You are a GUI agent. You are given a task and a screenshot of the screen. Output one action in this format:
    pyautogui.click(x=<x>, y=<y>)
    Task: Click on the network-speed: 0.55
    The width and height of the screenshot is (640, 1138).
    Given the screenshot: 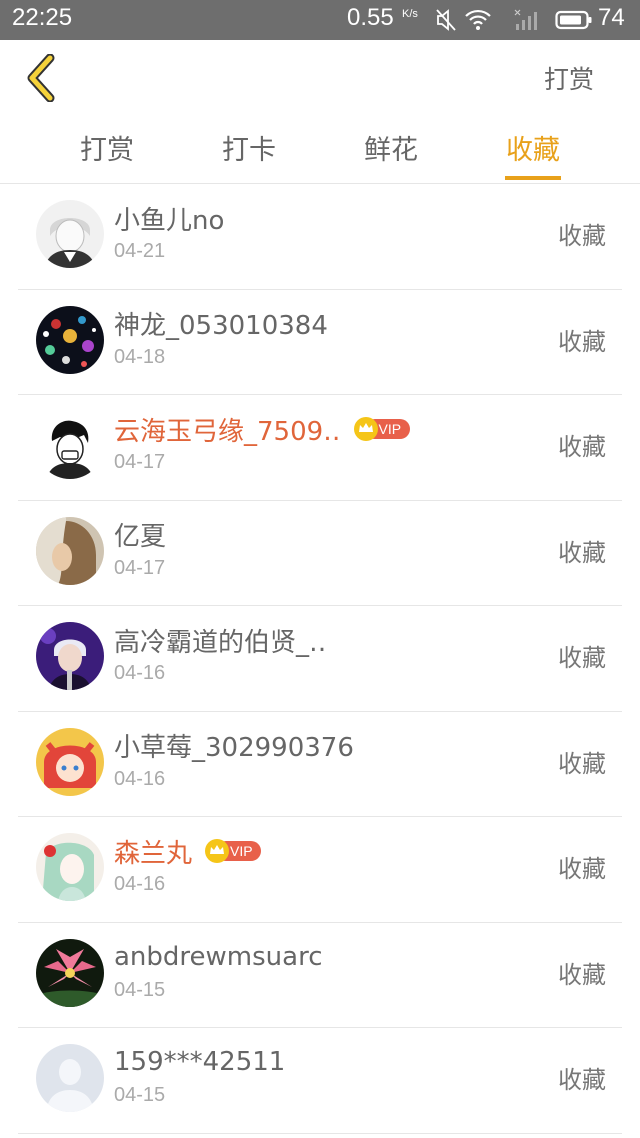 What is the action you would take?
    pyautogui.click(x=370, y=17)
    